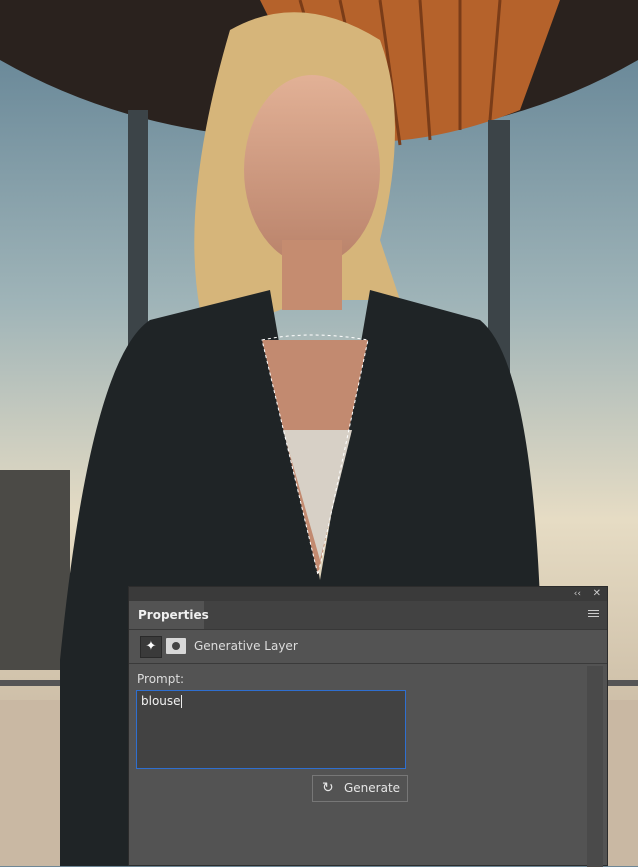 This screenshot has width=638, height=867. Describe the element at coordinates (246, 646) in the screenshot. I see `layer-type-label: Generative Layer` at that location.